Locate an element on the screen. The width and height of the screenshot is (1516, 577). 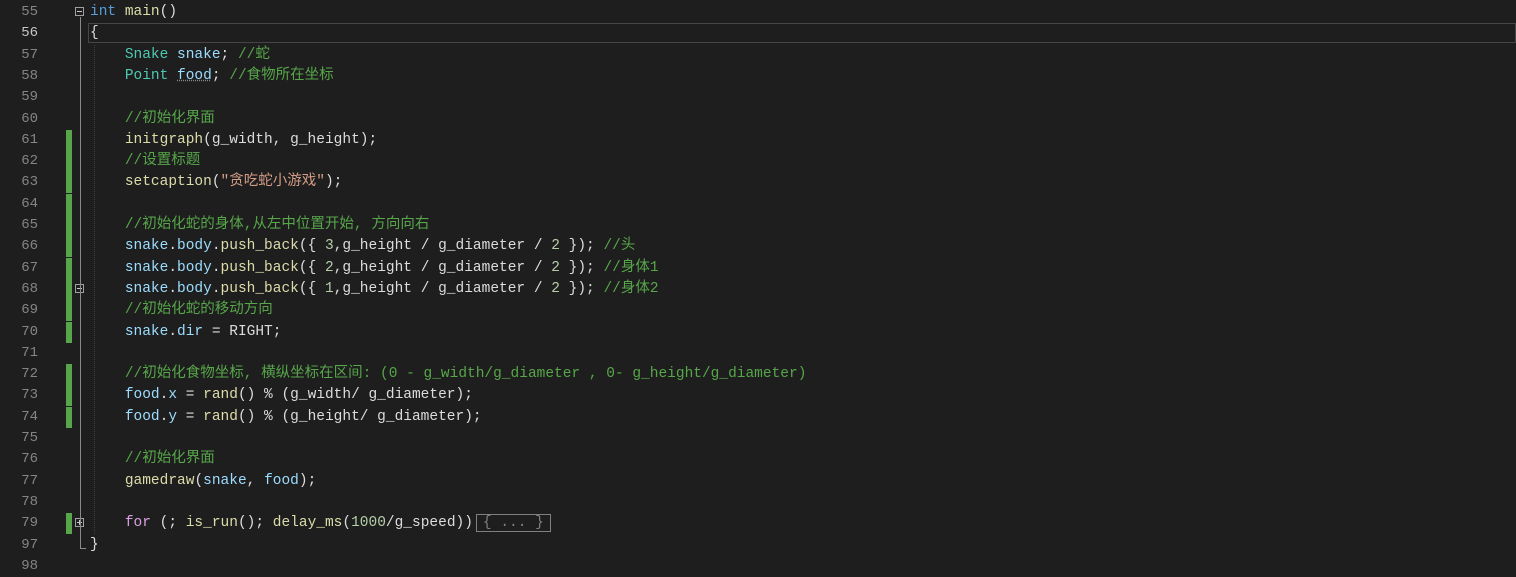
code-line: 57 Snake snake; //蛇 is located at coordinates (758, 55).